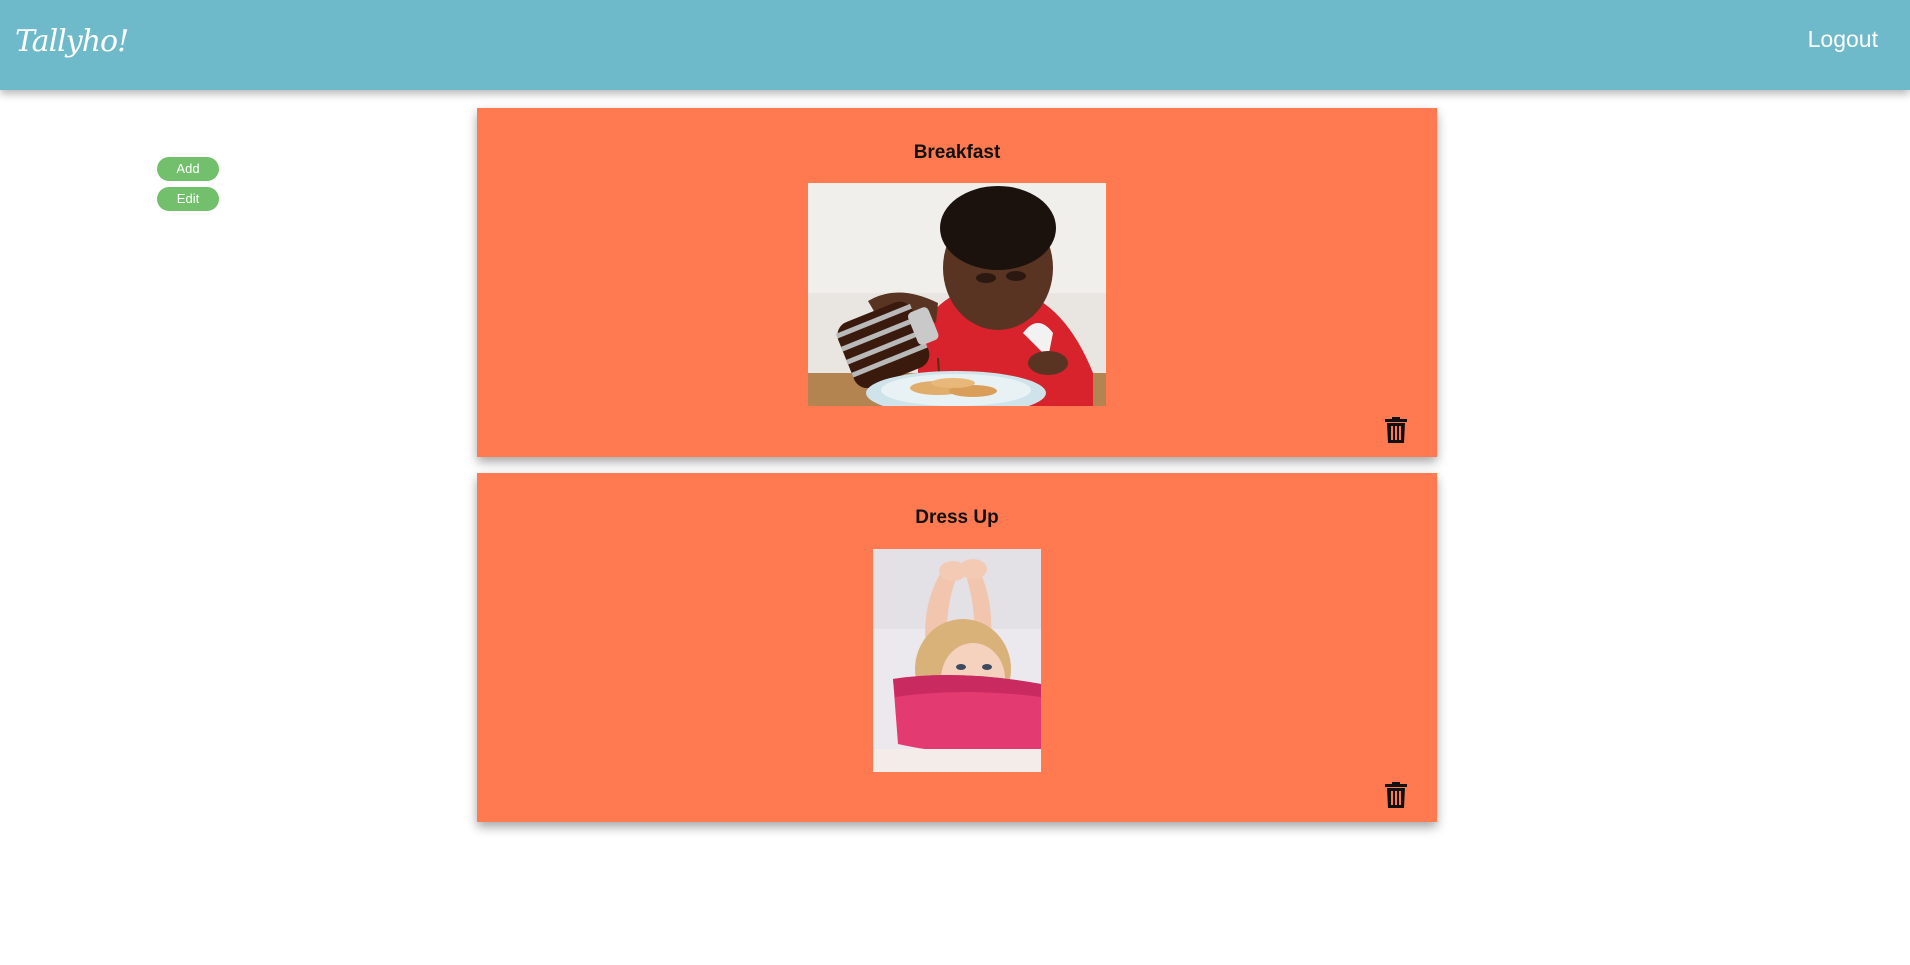 Image resolution: width=1910 pixels, height=965 pixels. I want to click on edit-button: Edit, so click(188, 199).